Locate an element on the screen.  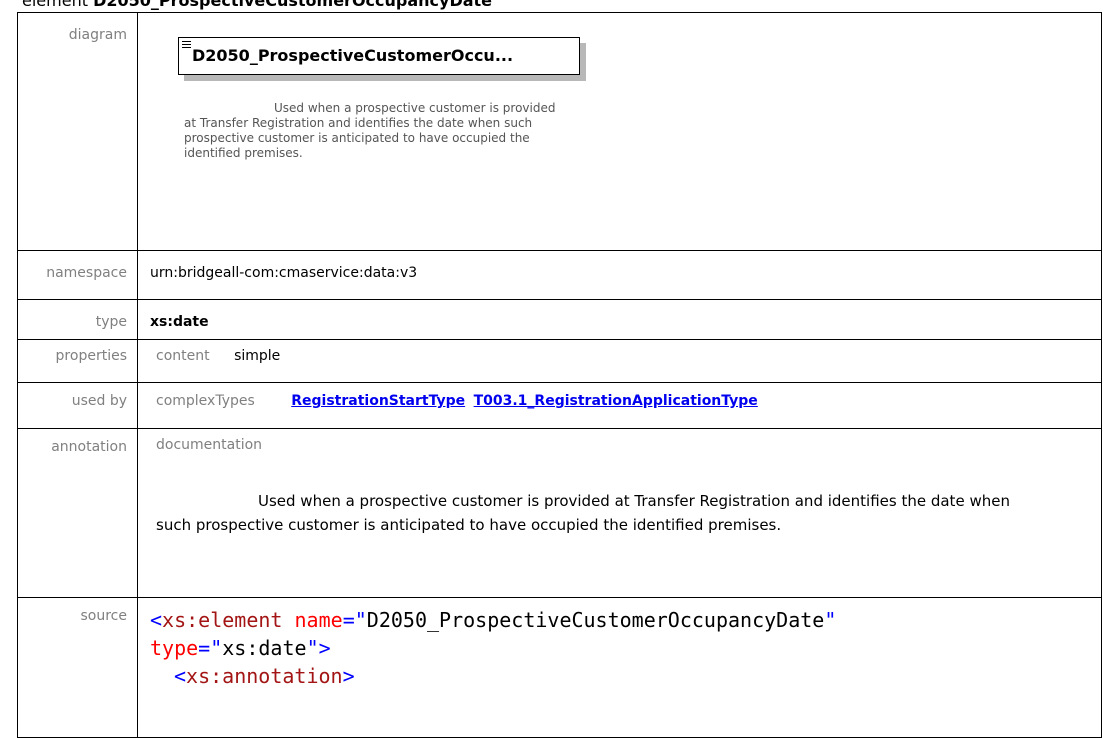
properties-row: properties content simple is located at coordinates (559, 361).